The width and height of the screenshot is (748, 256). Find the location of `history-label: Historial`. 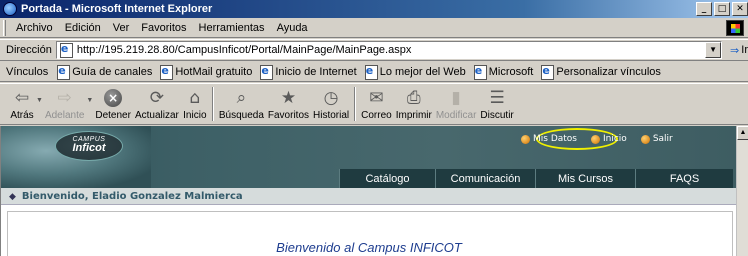

history-label: Historial is located at coordinates (331, 115).